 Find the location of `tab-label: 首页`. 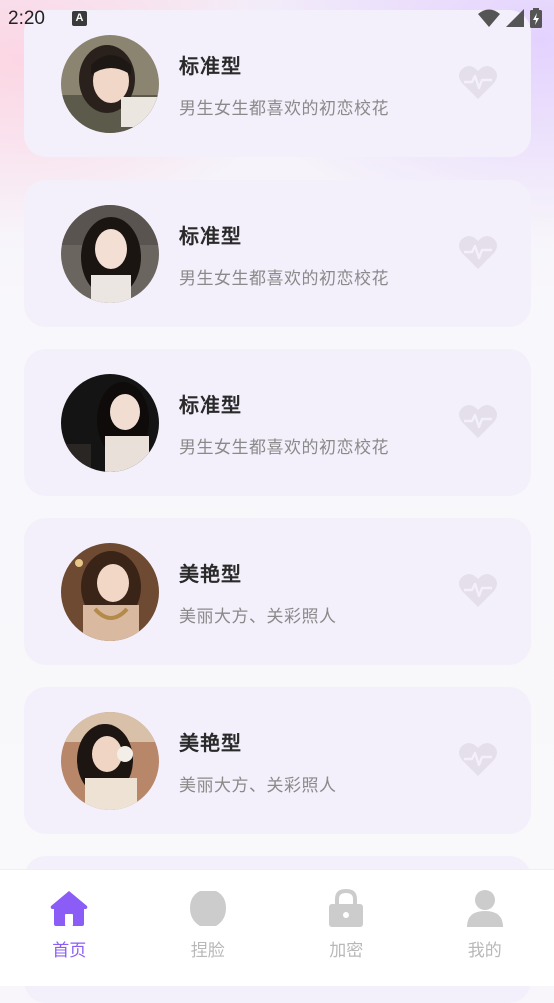

tab-label: 首页 is located at coordinates (69, 948).